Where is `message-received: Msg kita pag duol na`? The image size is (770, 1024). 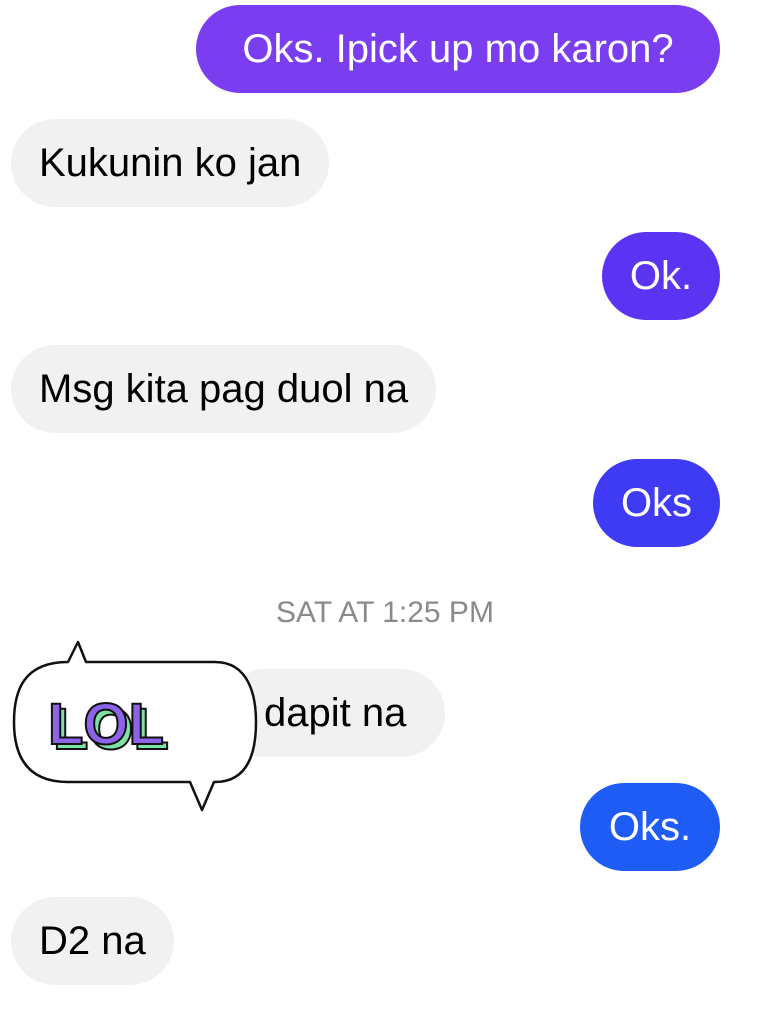
message-received: Msg kita pag duol na is located at coordinates (224, 389).